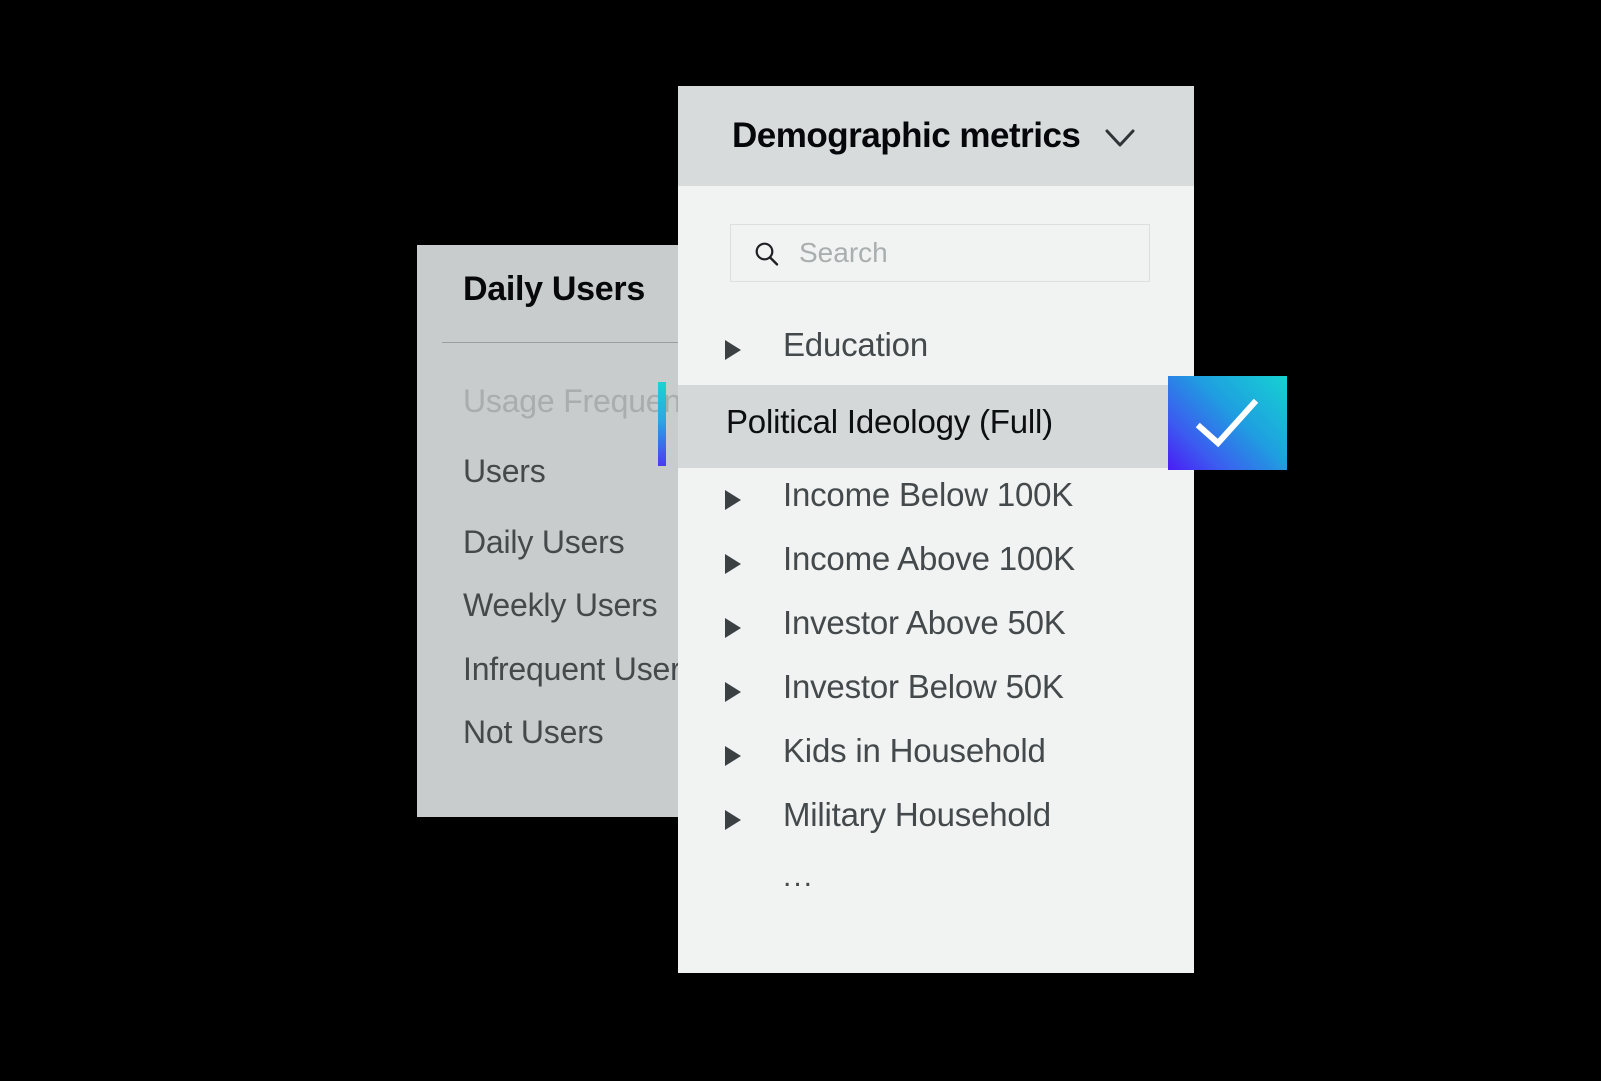  Describe the element at coordinates (924, 622) in the screenshot. I see `dropdown-option-label: Investor Above 50K` at that location.